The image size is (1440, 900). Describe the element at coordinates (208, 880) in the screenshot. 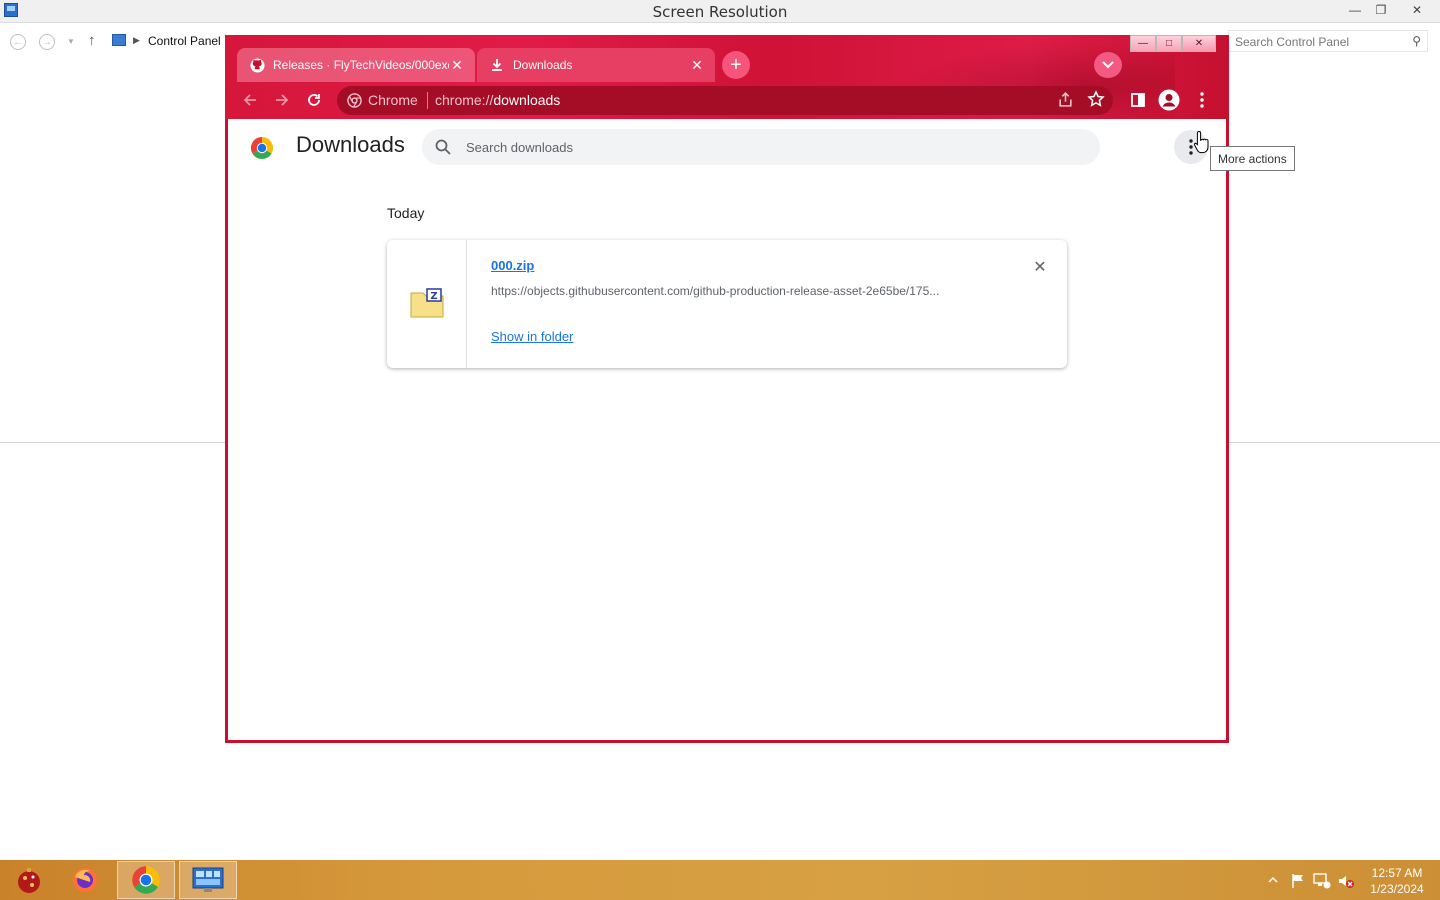

I see `control-panel-icon` at that location.